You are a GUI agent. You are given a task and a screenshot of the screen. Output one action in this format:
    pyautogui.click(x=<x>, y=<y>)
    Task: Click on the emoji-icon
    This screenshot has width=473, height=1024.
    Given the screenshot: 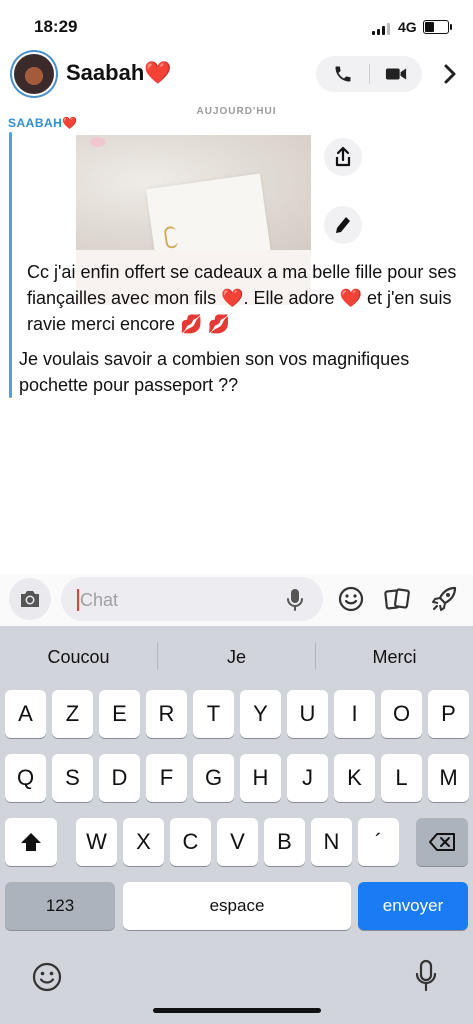 What is the action you would take?
    pyautogui.click(x=47, y=979)
    